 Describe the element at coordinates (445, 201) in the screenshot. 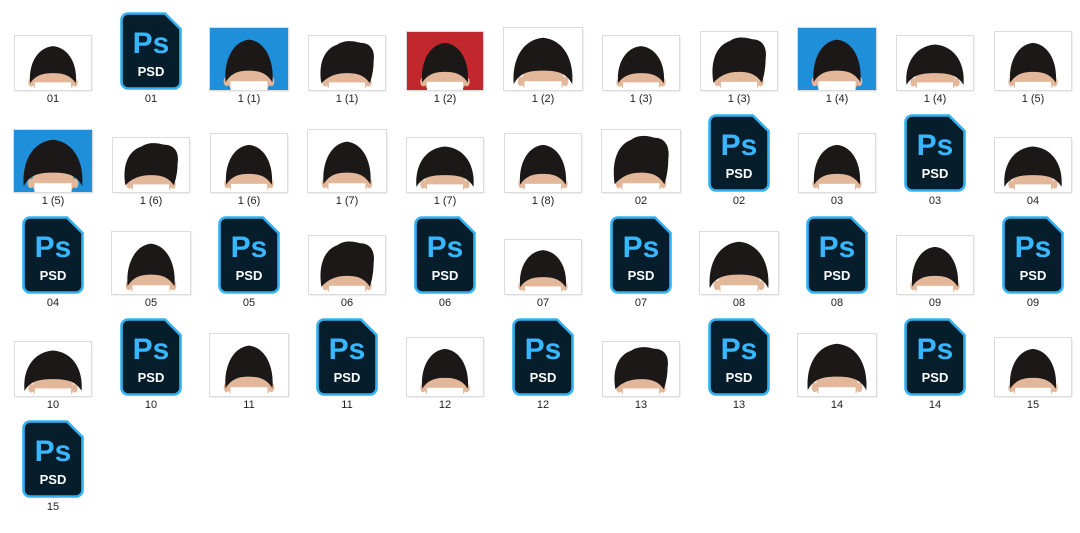

I see `file-name-label: 1 (7)` at that location.